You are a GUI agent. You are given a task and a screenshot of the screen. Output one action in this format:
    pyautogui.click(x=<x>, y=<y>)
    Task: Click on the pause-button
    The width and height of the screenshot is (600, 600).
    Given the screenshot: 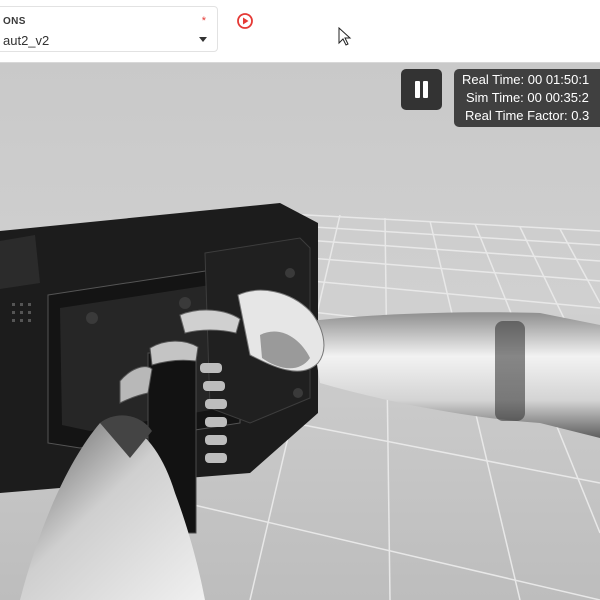 What is the action you would take?
    pyautogui.click(x=421, y=89)
    